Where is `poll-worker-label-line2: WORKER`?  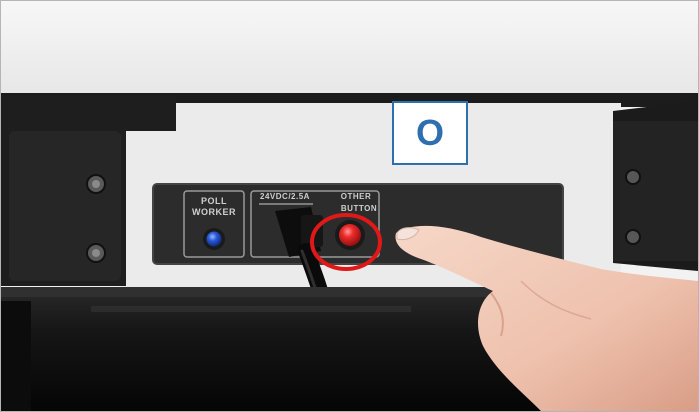 poll-worker-label-line2: WORKER is located at coordinates (214, 212).